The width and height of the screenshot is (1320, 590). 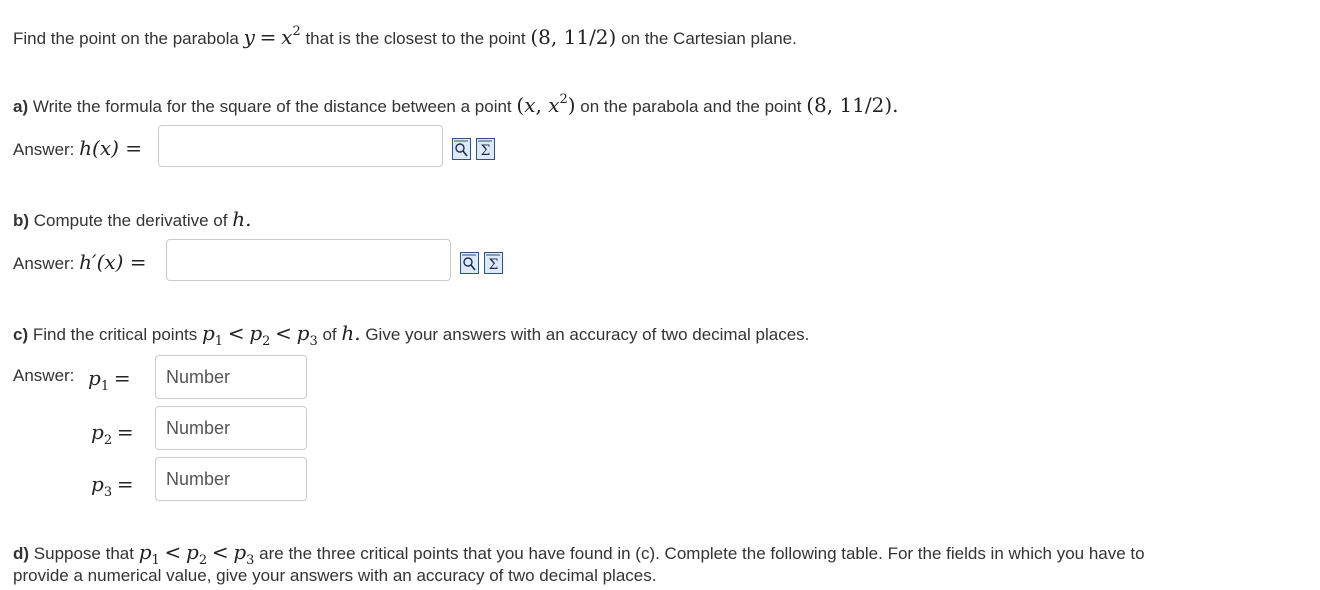 I want to click on part-b-text: Compute the derivative of, so click(x=131, y=220).